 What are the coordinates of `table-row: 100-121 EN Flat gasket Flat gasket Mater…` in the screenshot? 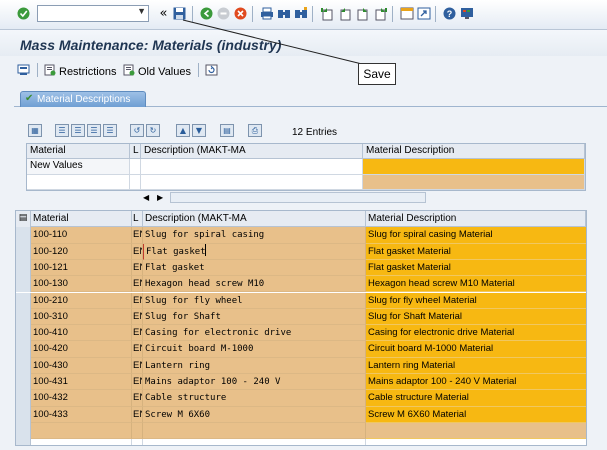 It's located at (301, 268).